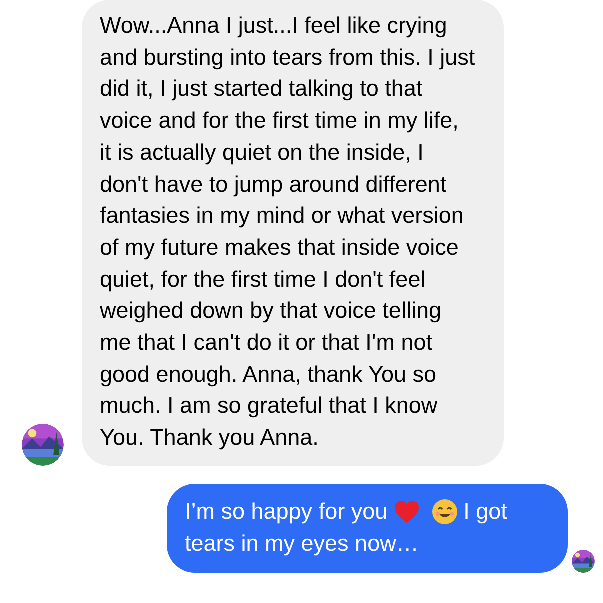 This screenshot has width=603, height=603. Describe the element at coordinates (286, 512) in the screenshot. I see `message-text: I’m so happy for you` at that location.